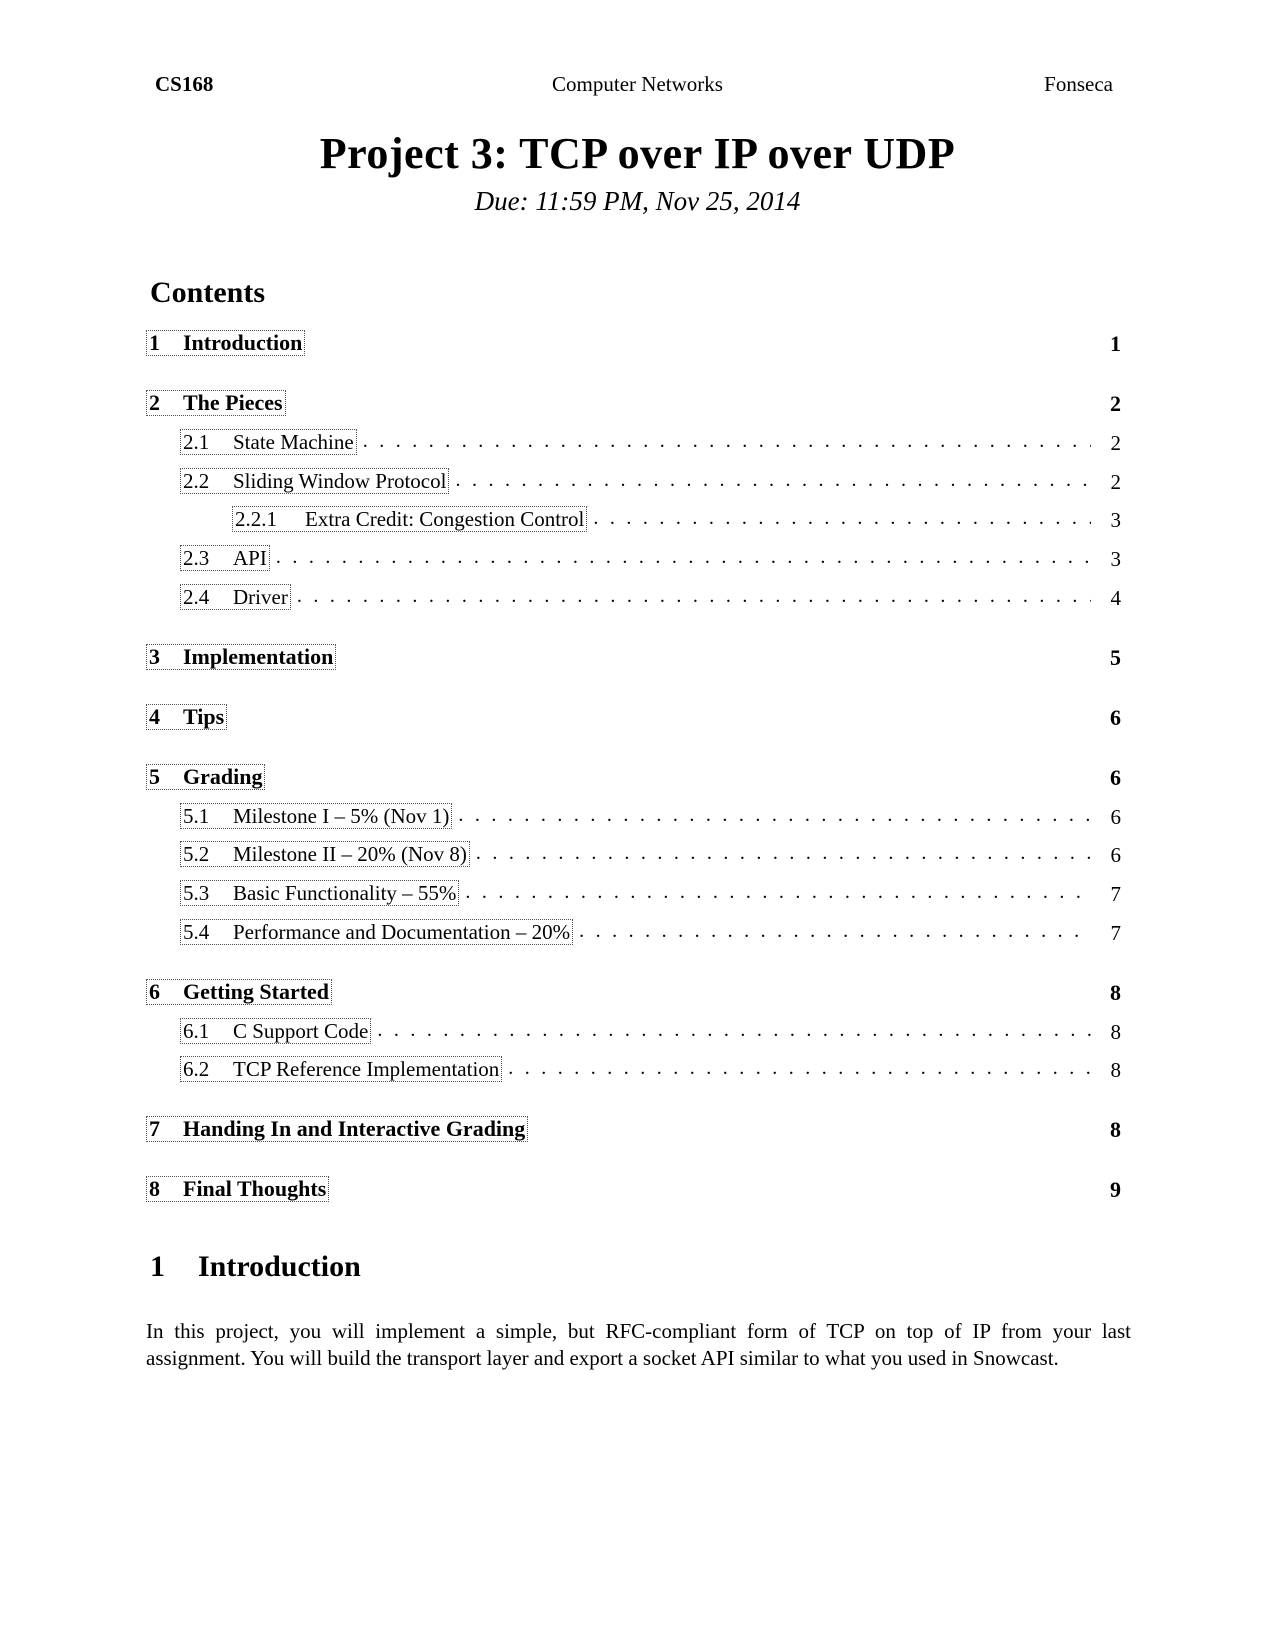  I want to click on toc-number: 6, so click(154, 991).